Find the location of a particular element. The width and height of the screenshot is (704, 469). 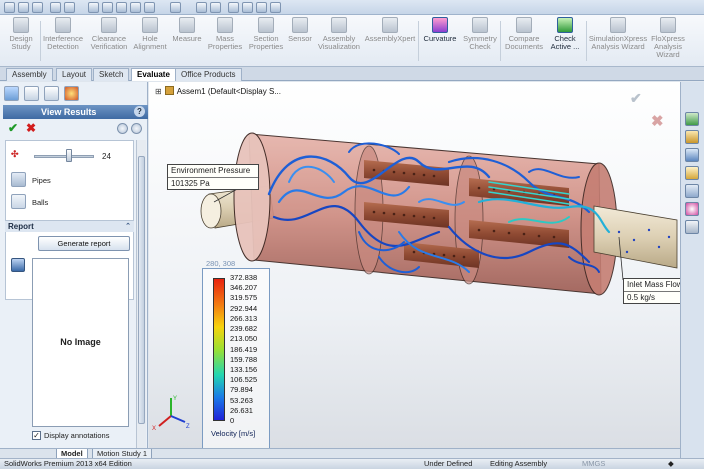

display-manager-icon is located at coordinates (71, 93).